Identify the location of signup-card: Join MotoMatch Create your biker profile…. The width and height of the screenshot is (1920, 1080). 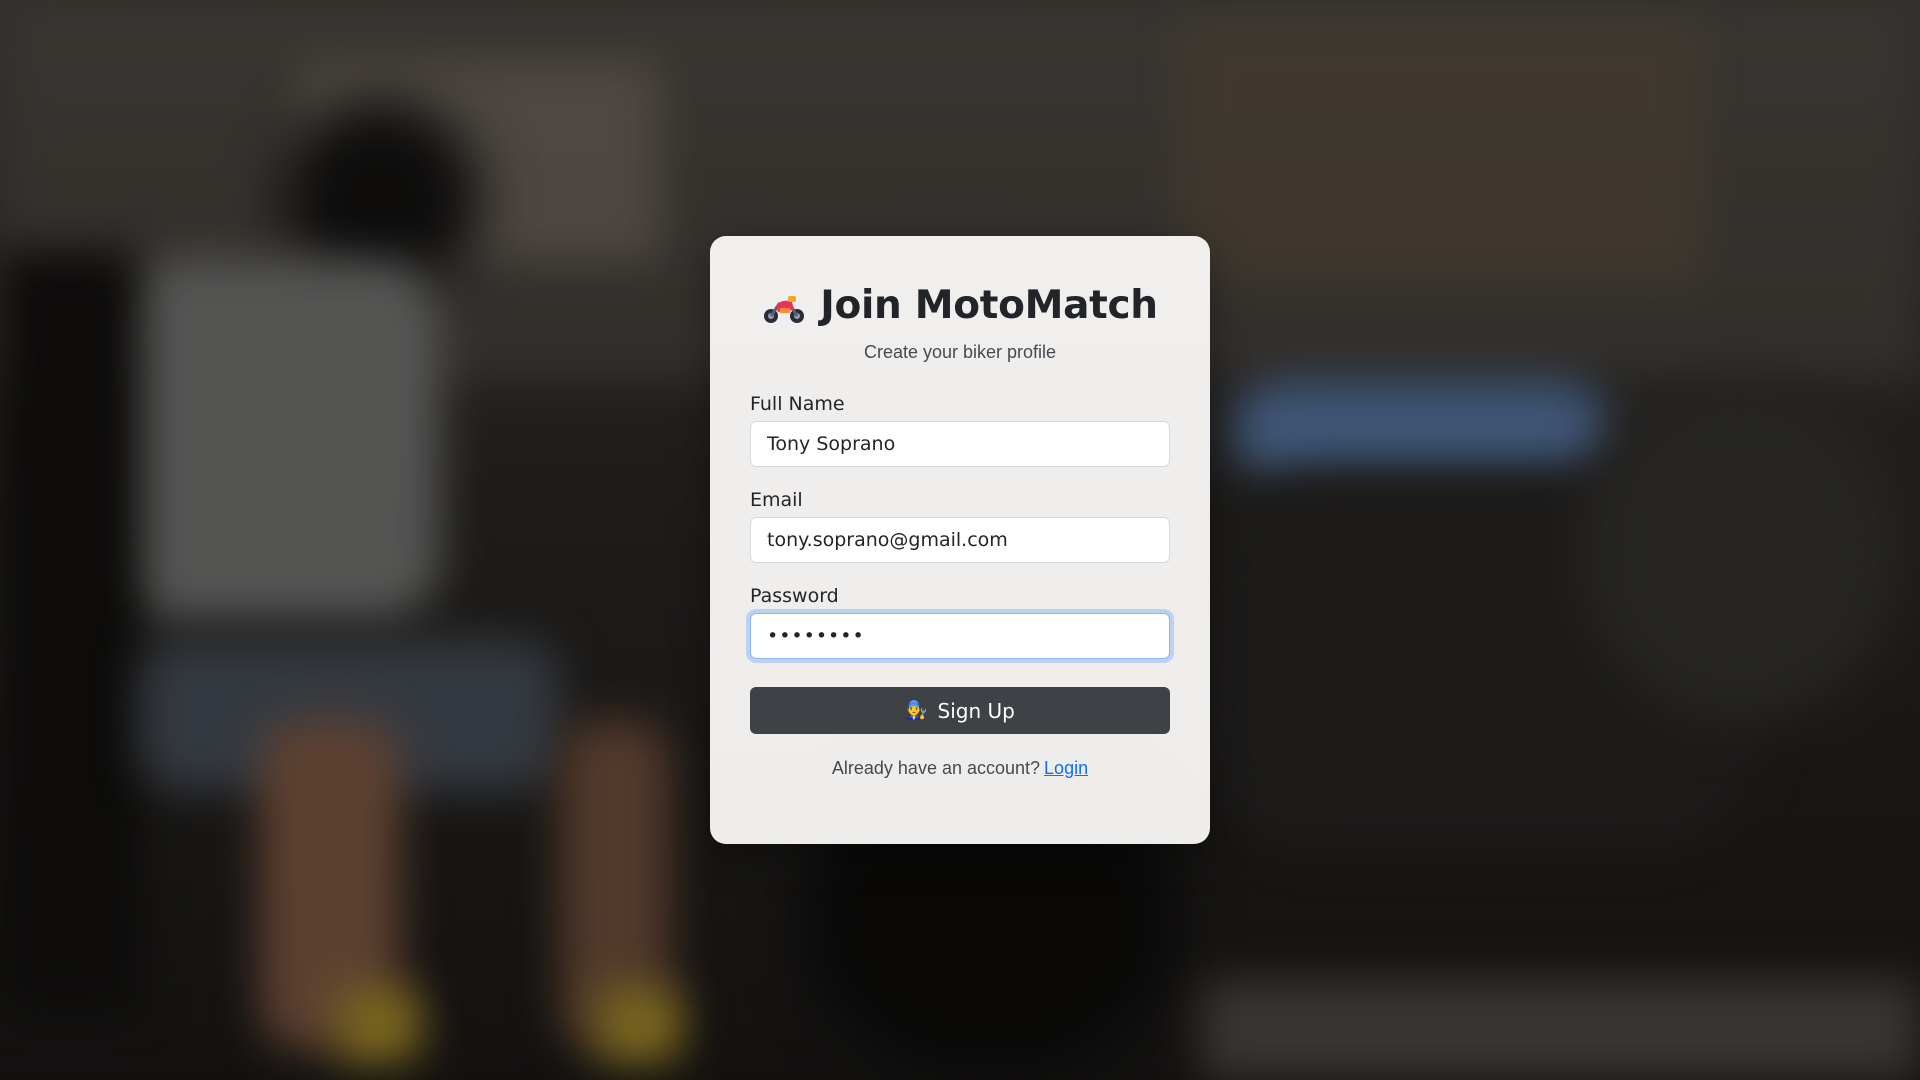
(960, 540).